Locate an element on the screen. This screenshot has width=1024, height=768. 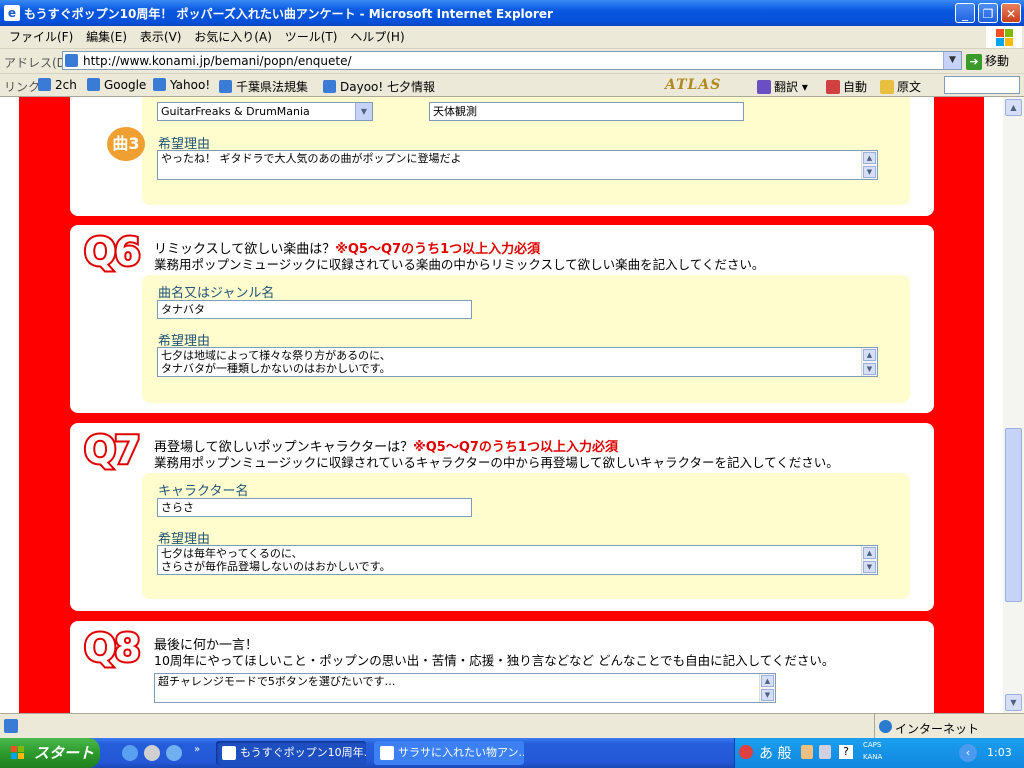
q5-genre-select: GuitarFreaks & DrumMania ▼ is located at coordinates (265, 111).